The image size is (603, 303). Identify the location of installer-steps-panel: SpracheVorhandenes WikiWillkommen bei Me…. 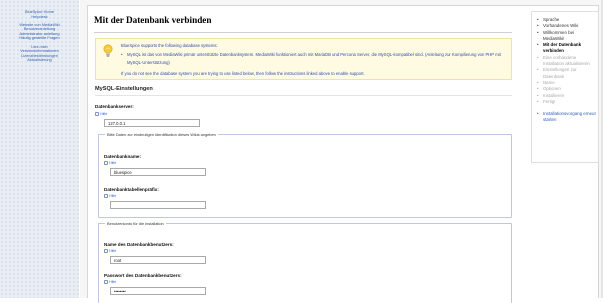
(565, 87).